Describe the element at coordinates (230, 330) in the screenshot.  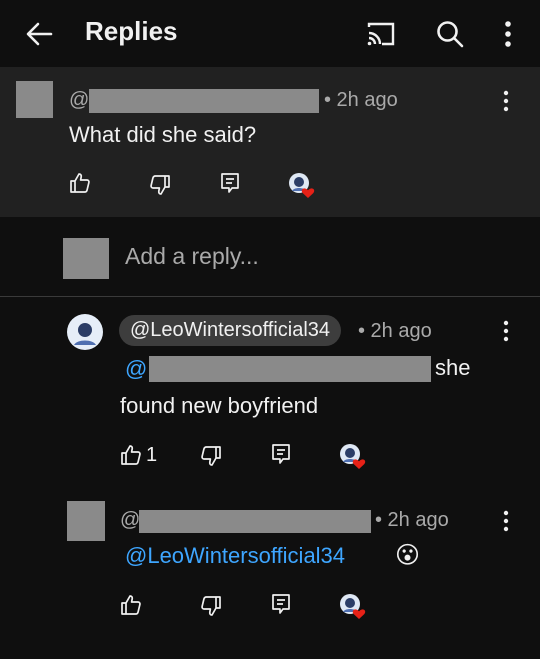
I see `author-chip: @LeoWintersofficial34` at that location.